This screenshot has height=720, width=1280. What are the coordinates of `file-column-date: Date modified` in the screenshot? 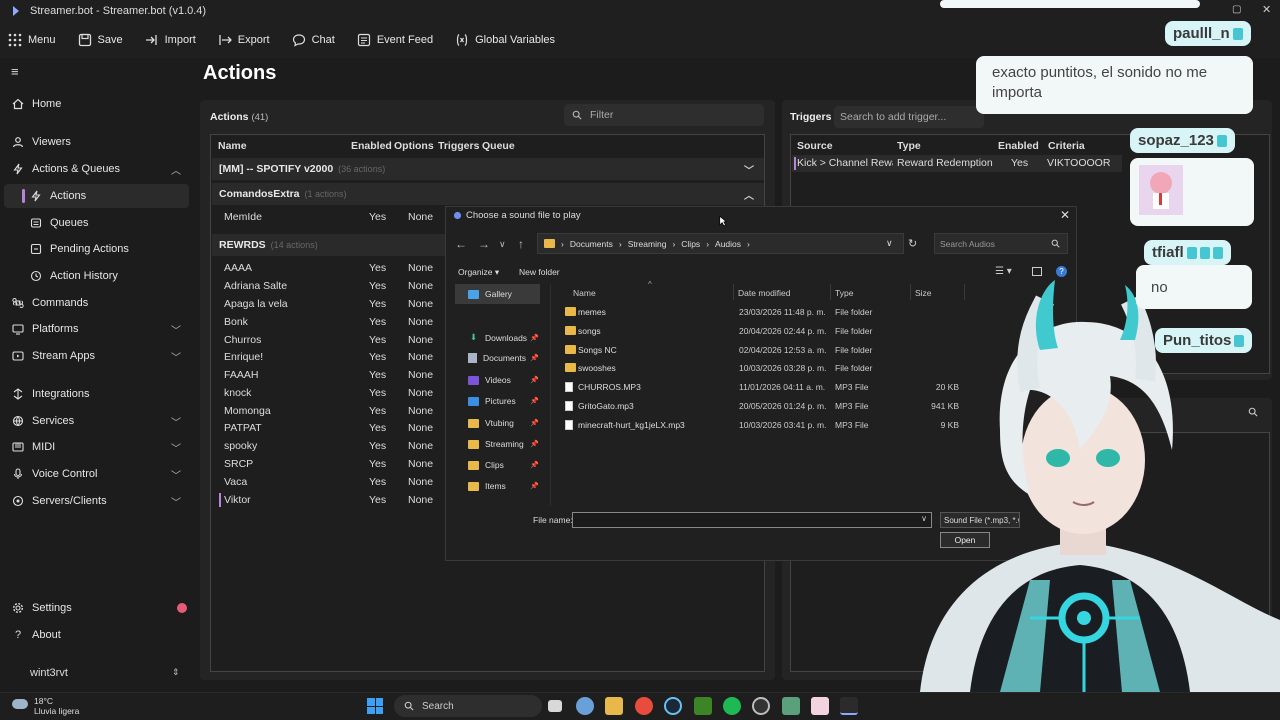 It's located at (764, 293).